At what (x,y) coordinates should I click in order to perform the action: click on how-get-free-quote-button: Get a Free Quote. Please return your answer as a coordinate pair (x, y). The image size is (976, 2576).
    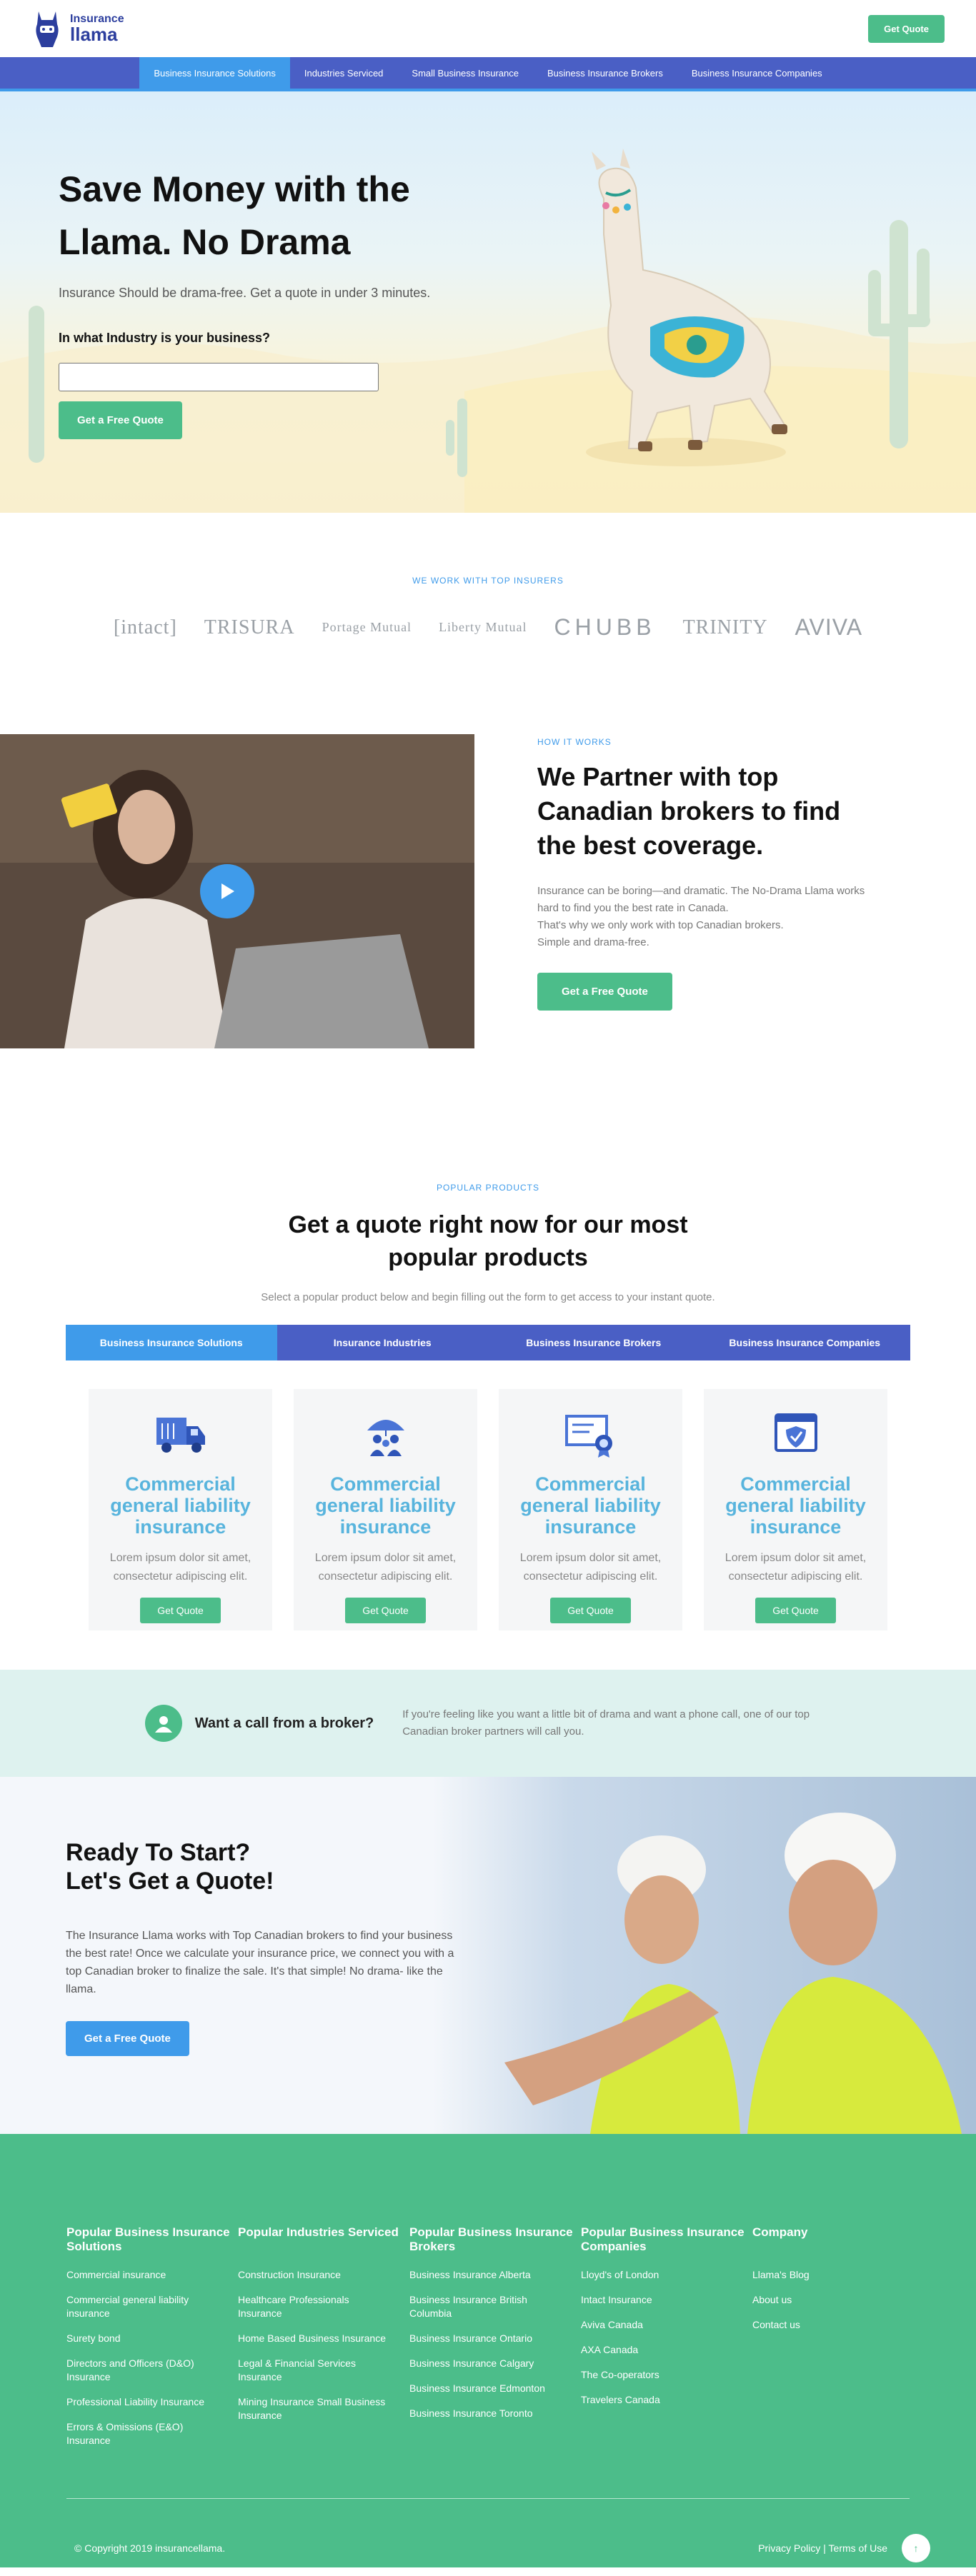
    Looking at the image, I should click on (604, 992).